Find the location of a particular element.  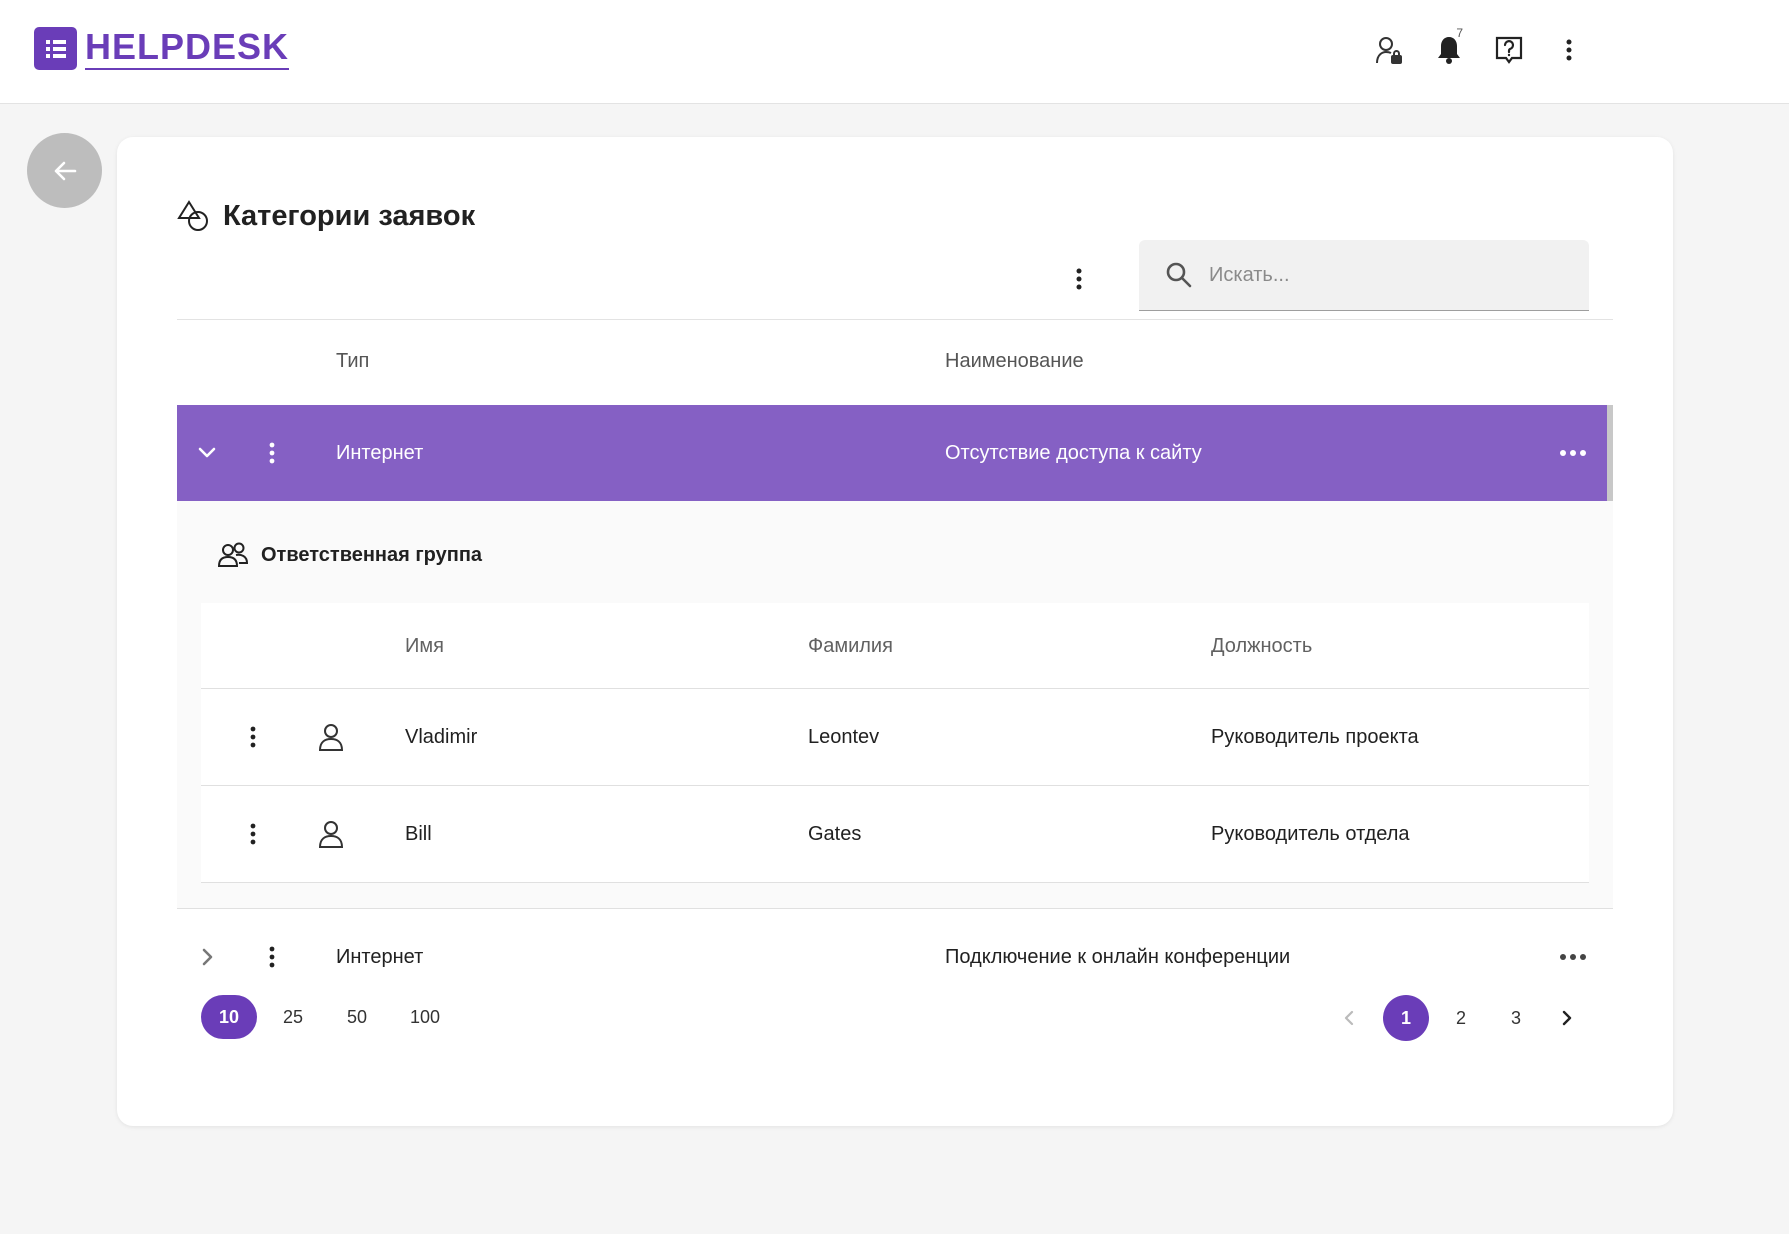

chevron-down-icon is located at coordinates (207, 452).